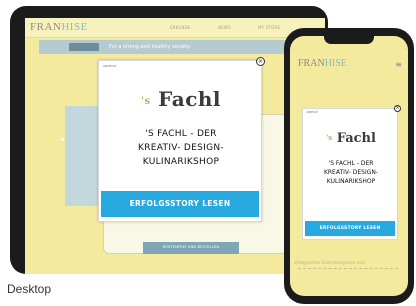  I want to click on nav-item-my-store: MY STORE, so click(269, 27).